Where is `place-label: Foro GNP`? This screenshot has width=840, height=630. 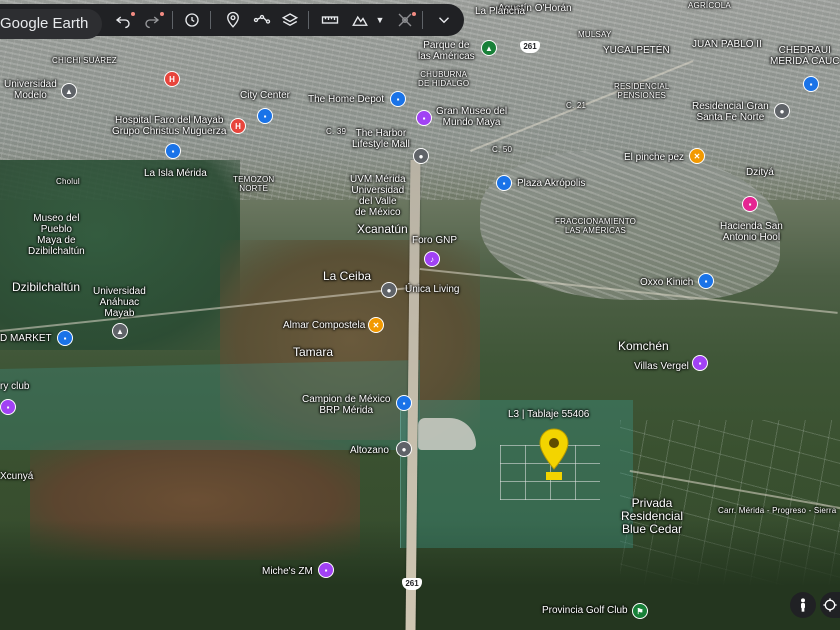 place-label: Foro GNP is located at coordinates (435, 240).